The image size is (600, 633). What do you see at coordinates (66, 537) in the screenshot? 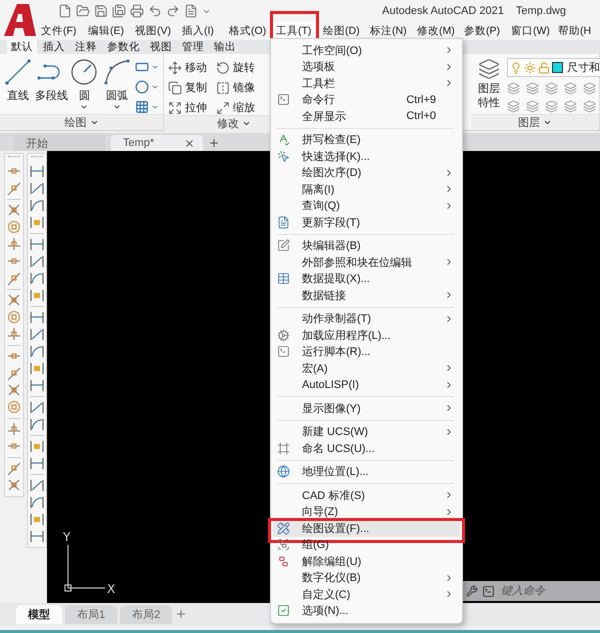
I see `axis-label: Y` at bounding box center [66, 537].